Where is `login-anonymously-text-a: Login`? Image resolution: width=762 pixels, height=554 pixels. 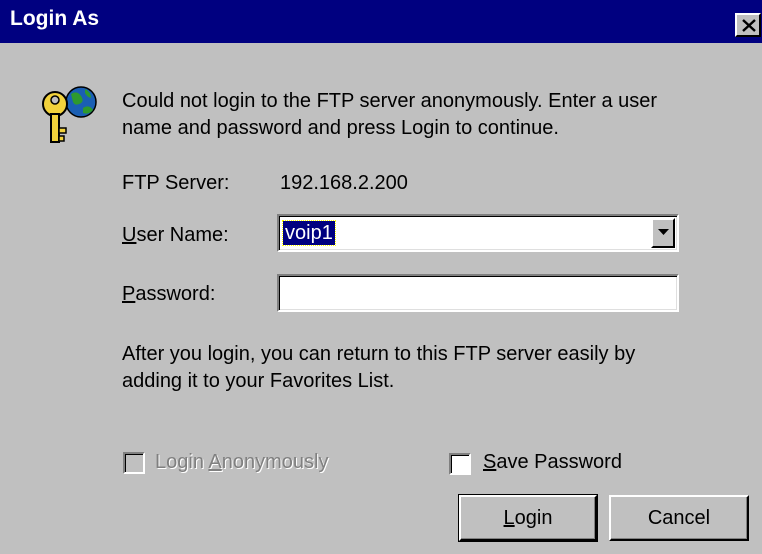
login-anonymously-text-a: Login is located at coordinates (182, 462).